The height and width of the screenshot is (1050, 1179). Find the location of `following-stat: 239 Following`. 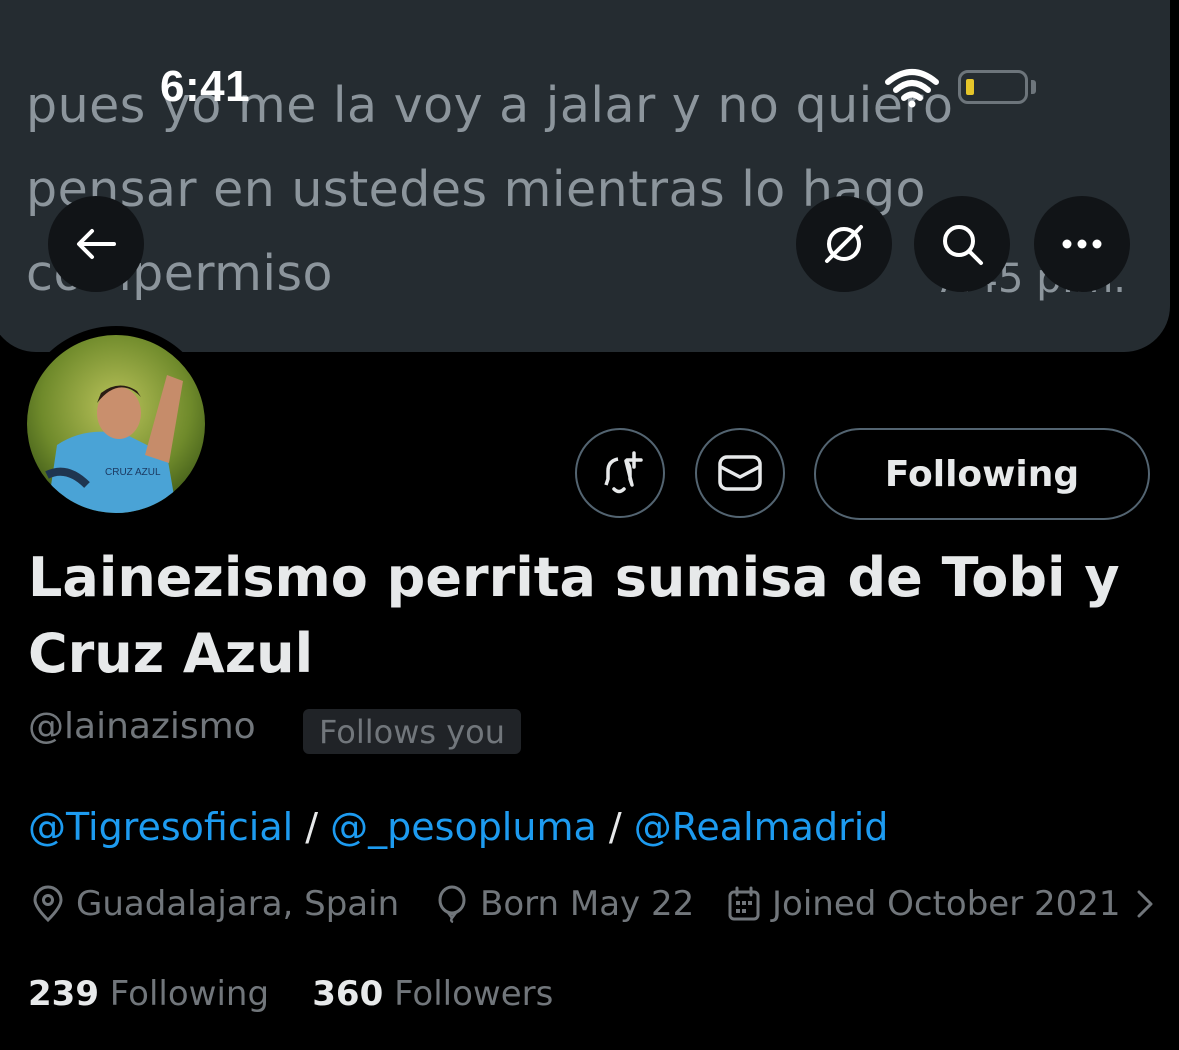

following-stat: 239 Following is located at coordinates (148, 994).